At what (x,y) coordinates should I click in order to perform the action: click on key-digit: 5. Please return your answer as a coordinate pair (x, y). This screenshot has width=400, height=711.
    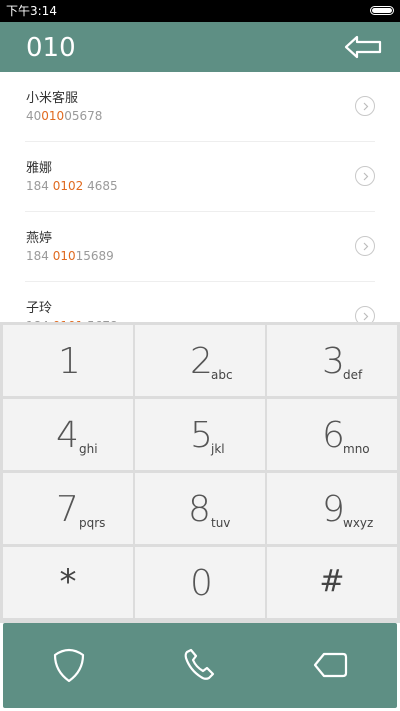
    Looking at the image, I should click on (201, 435).